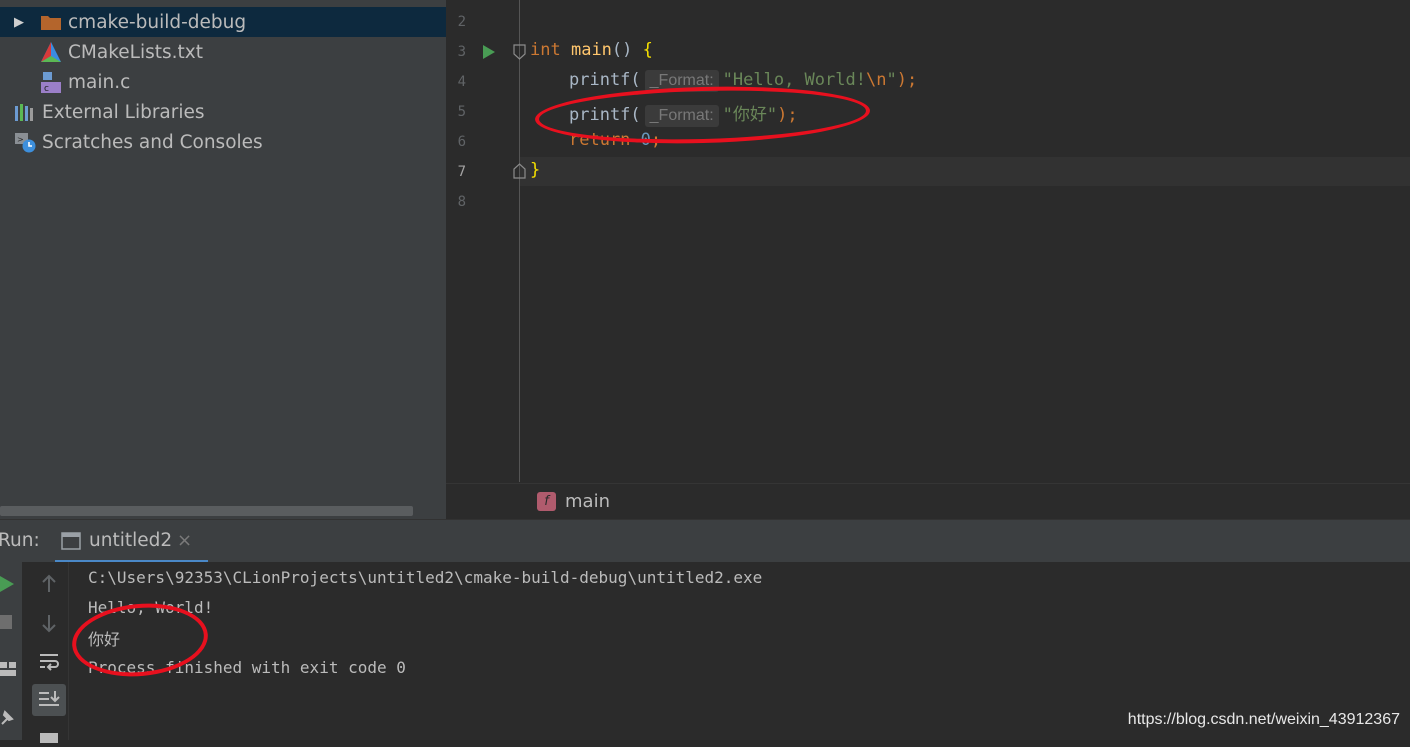 Image resolution: width=1410 pixels, height=747 pixels. I want to click on tab-label: untitled2, so click(131, 540).